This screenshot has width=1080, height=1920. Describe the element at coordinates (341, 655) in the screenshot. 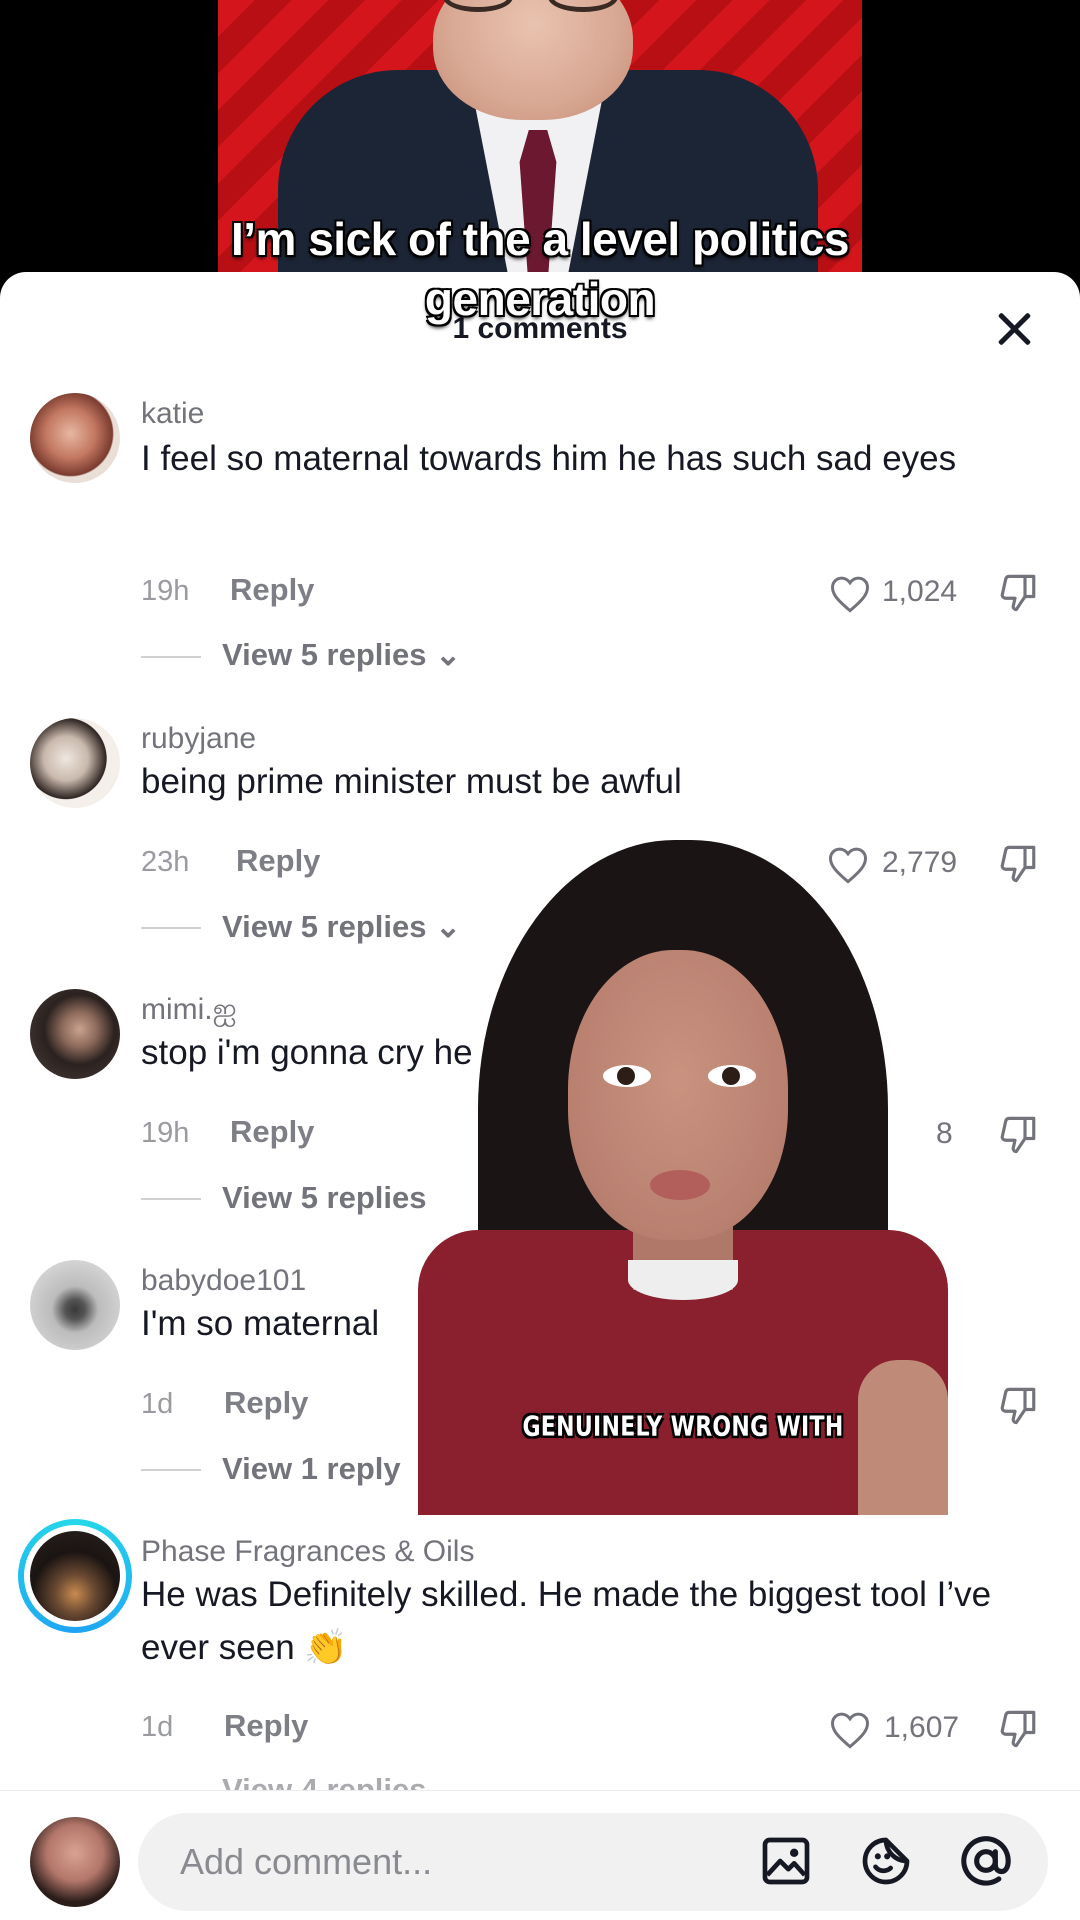

I see `view-replies-button: View 5 replies ⌄` at that location.